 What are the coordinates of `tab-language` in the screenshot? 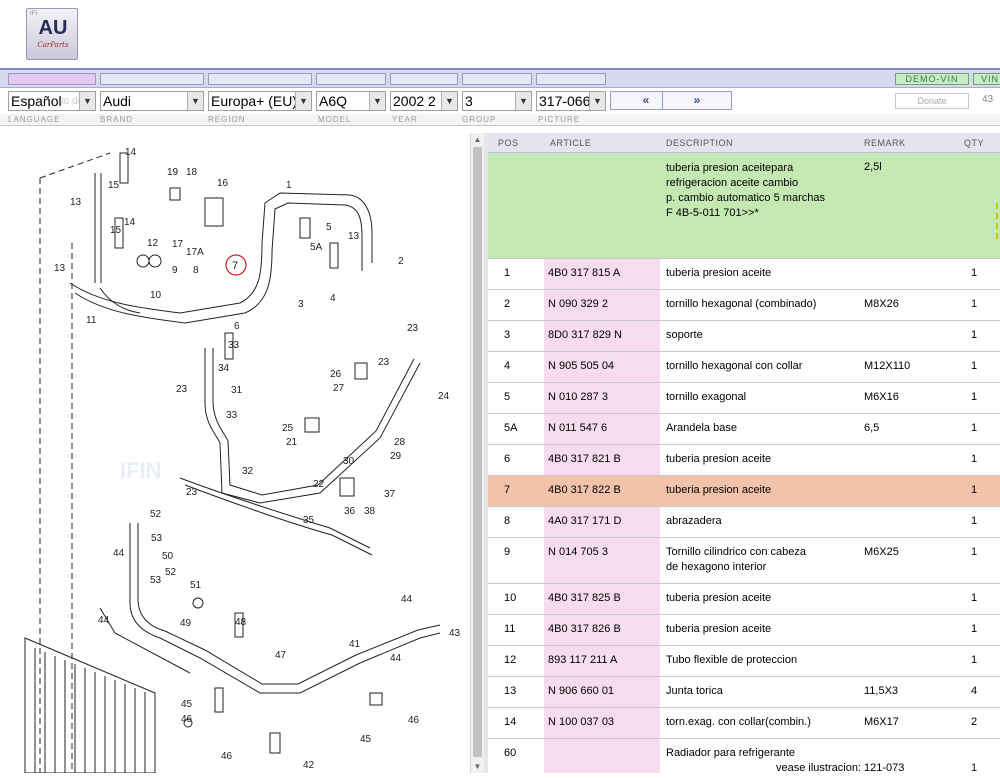 It's located at (52, 79).